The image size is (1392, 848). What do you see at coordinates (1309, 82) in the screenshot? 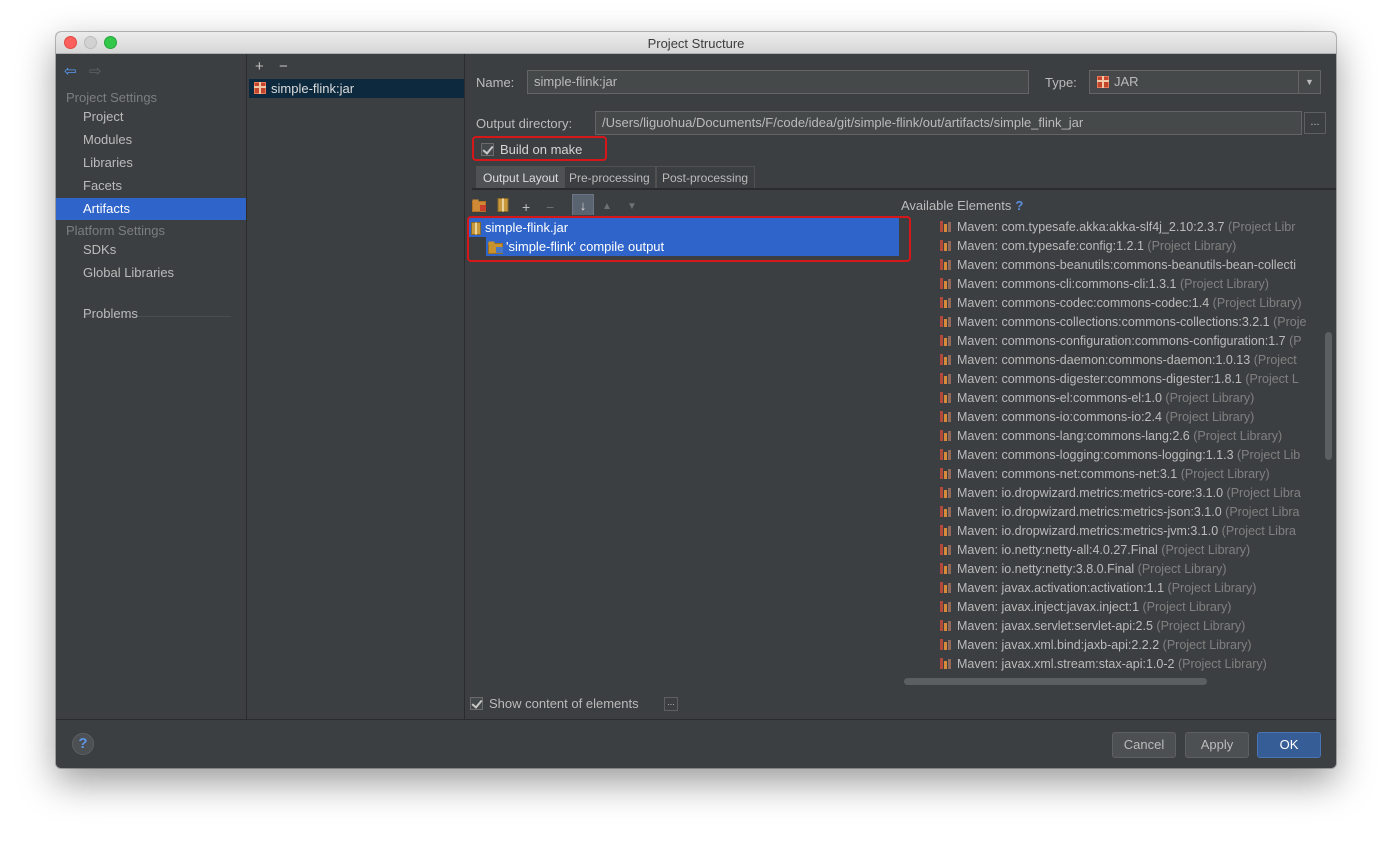
I see `chevron-down-icon: ▼` at bounding box center [1309, 82].